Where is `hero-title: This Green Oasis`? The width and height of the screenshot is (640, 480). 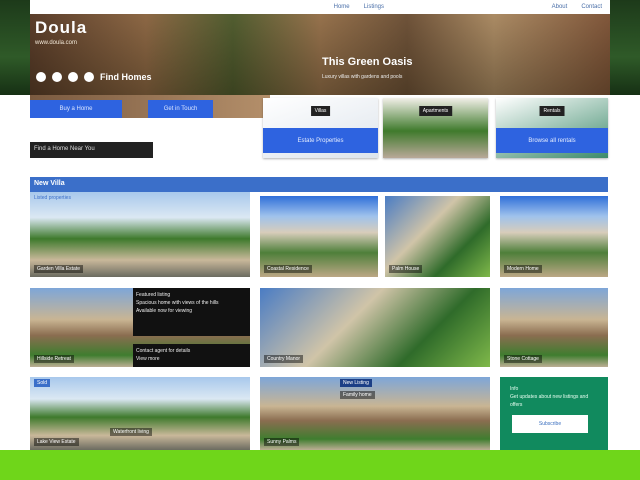
hero-title: This Green Oasis is located at coordinates (367, 62).